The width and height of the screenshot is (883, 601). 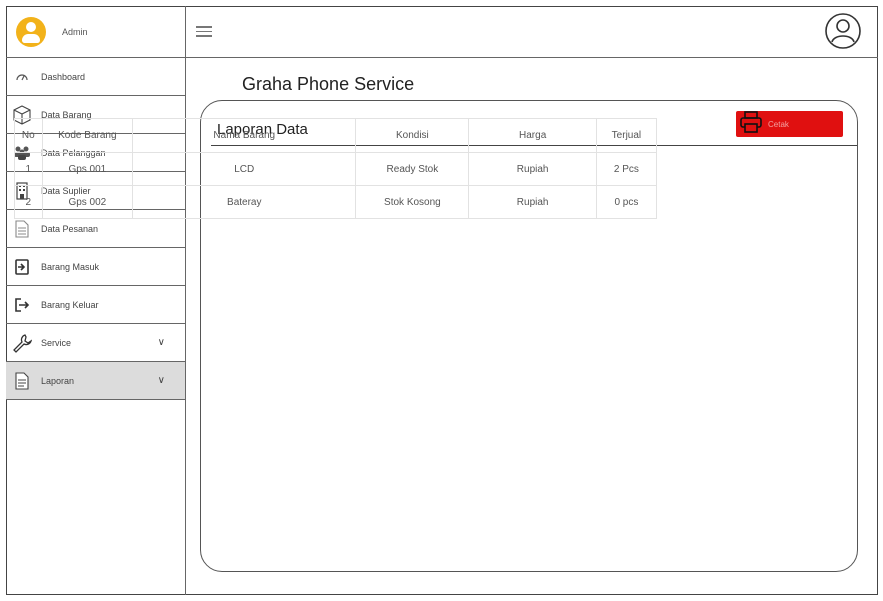 What do you see at coordinates (95, 380) in the screenshot?
I see `sidebar-item-laporan: Laporan ∨` at bounding box center [95, 380].